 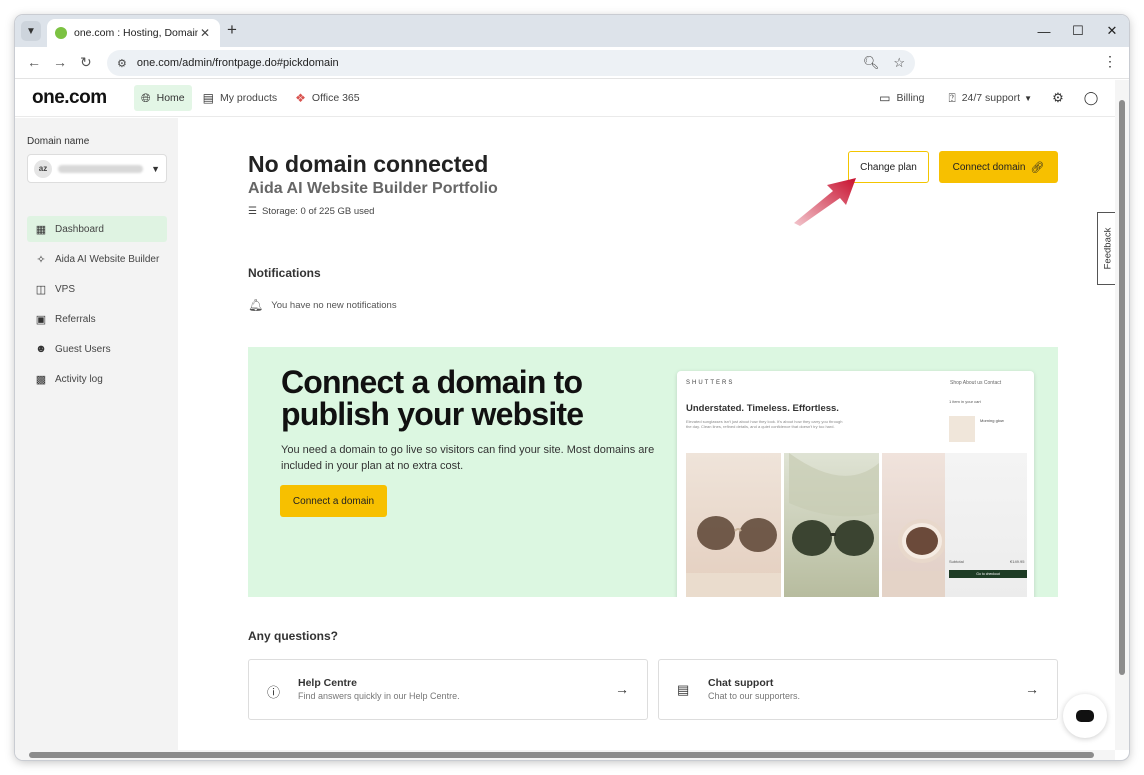 What do you see at coordinates (293, 636) in the screenshot?
I see `questions-title: Any questions?` at bounding box center [293, 636].